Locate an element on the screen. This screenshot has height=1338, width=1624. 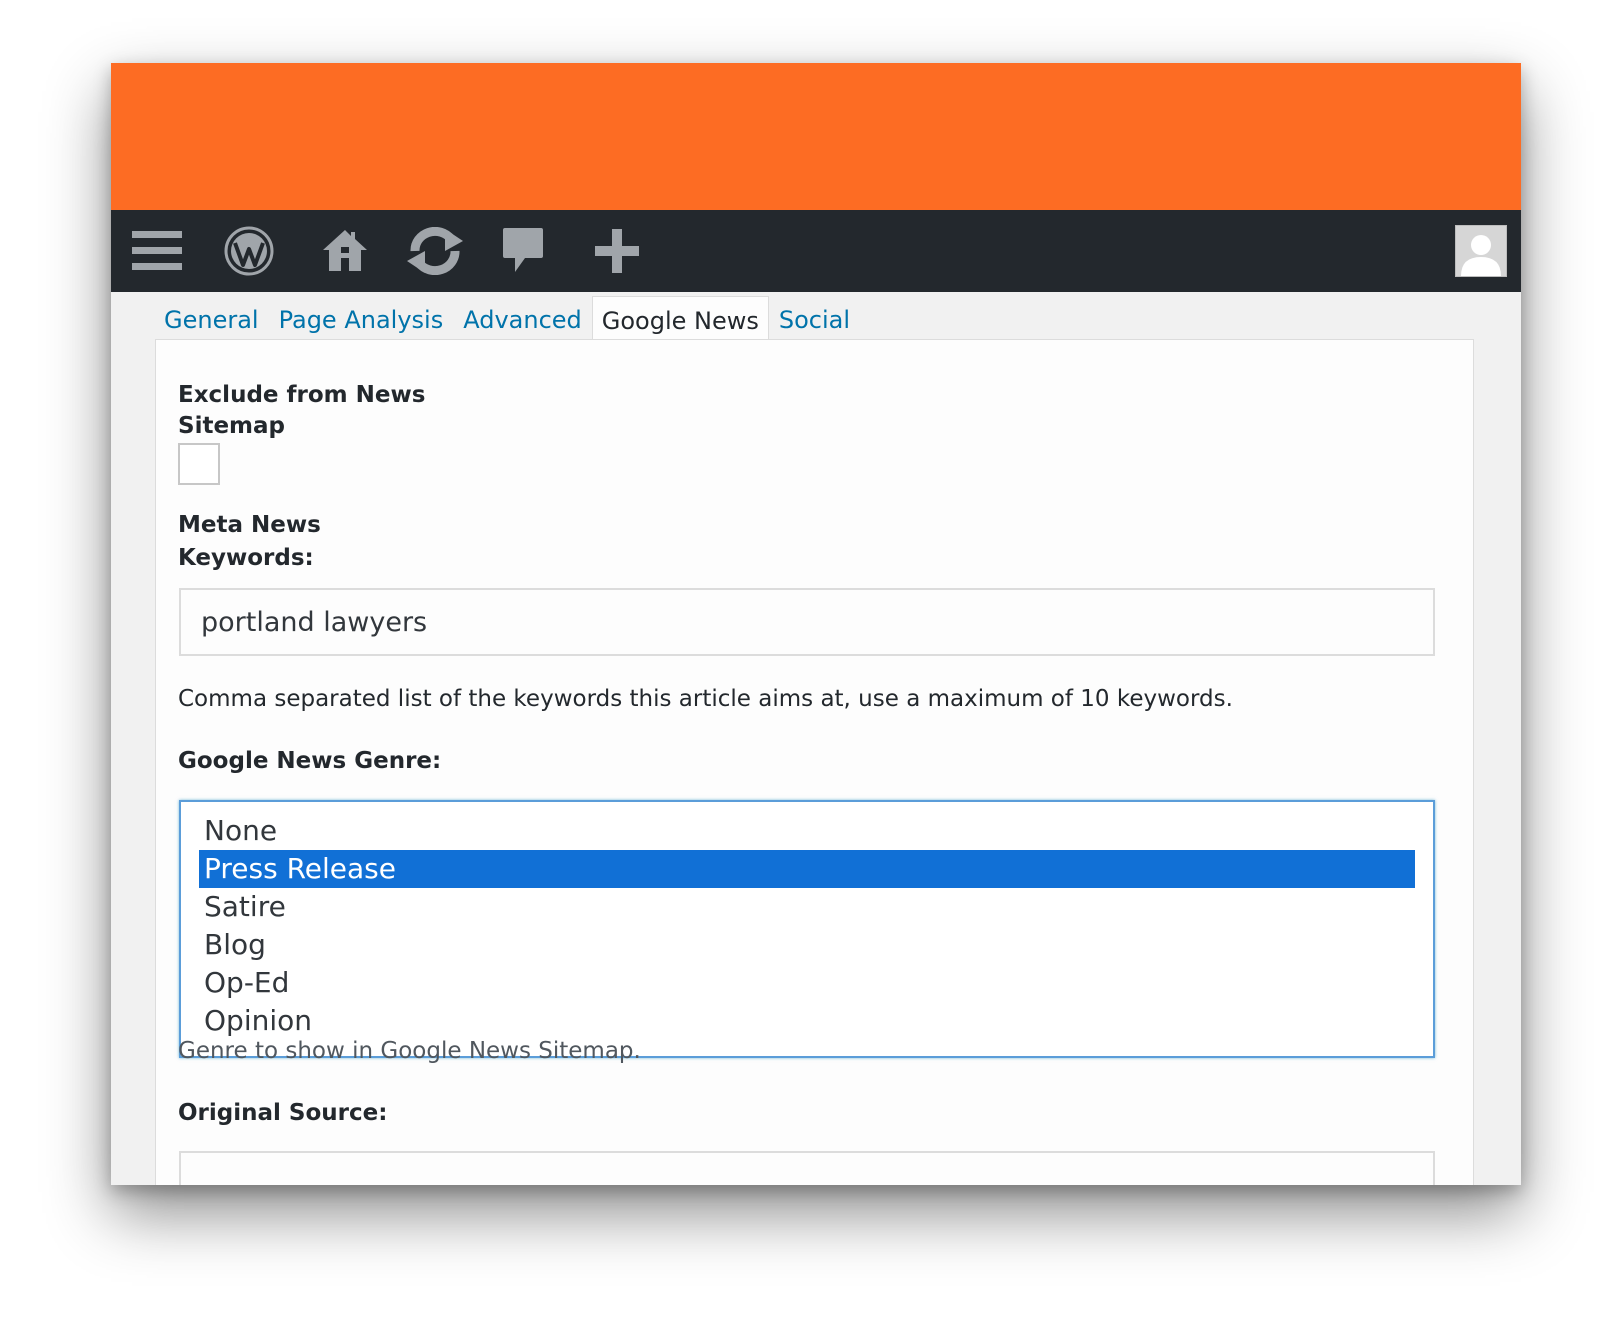
exclude-label-line1: Exclude from News is located at coordinates (302, 395).